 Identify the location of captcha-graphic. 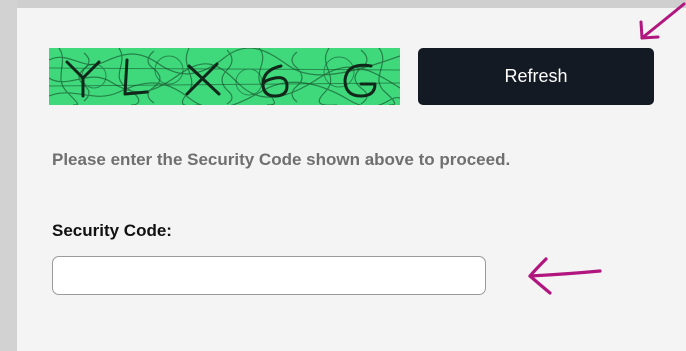
(224, 76).